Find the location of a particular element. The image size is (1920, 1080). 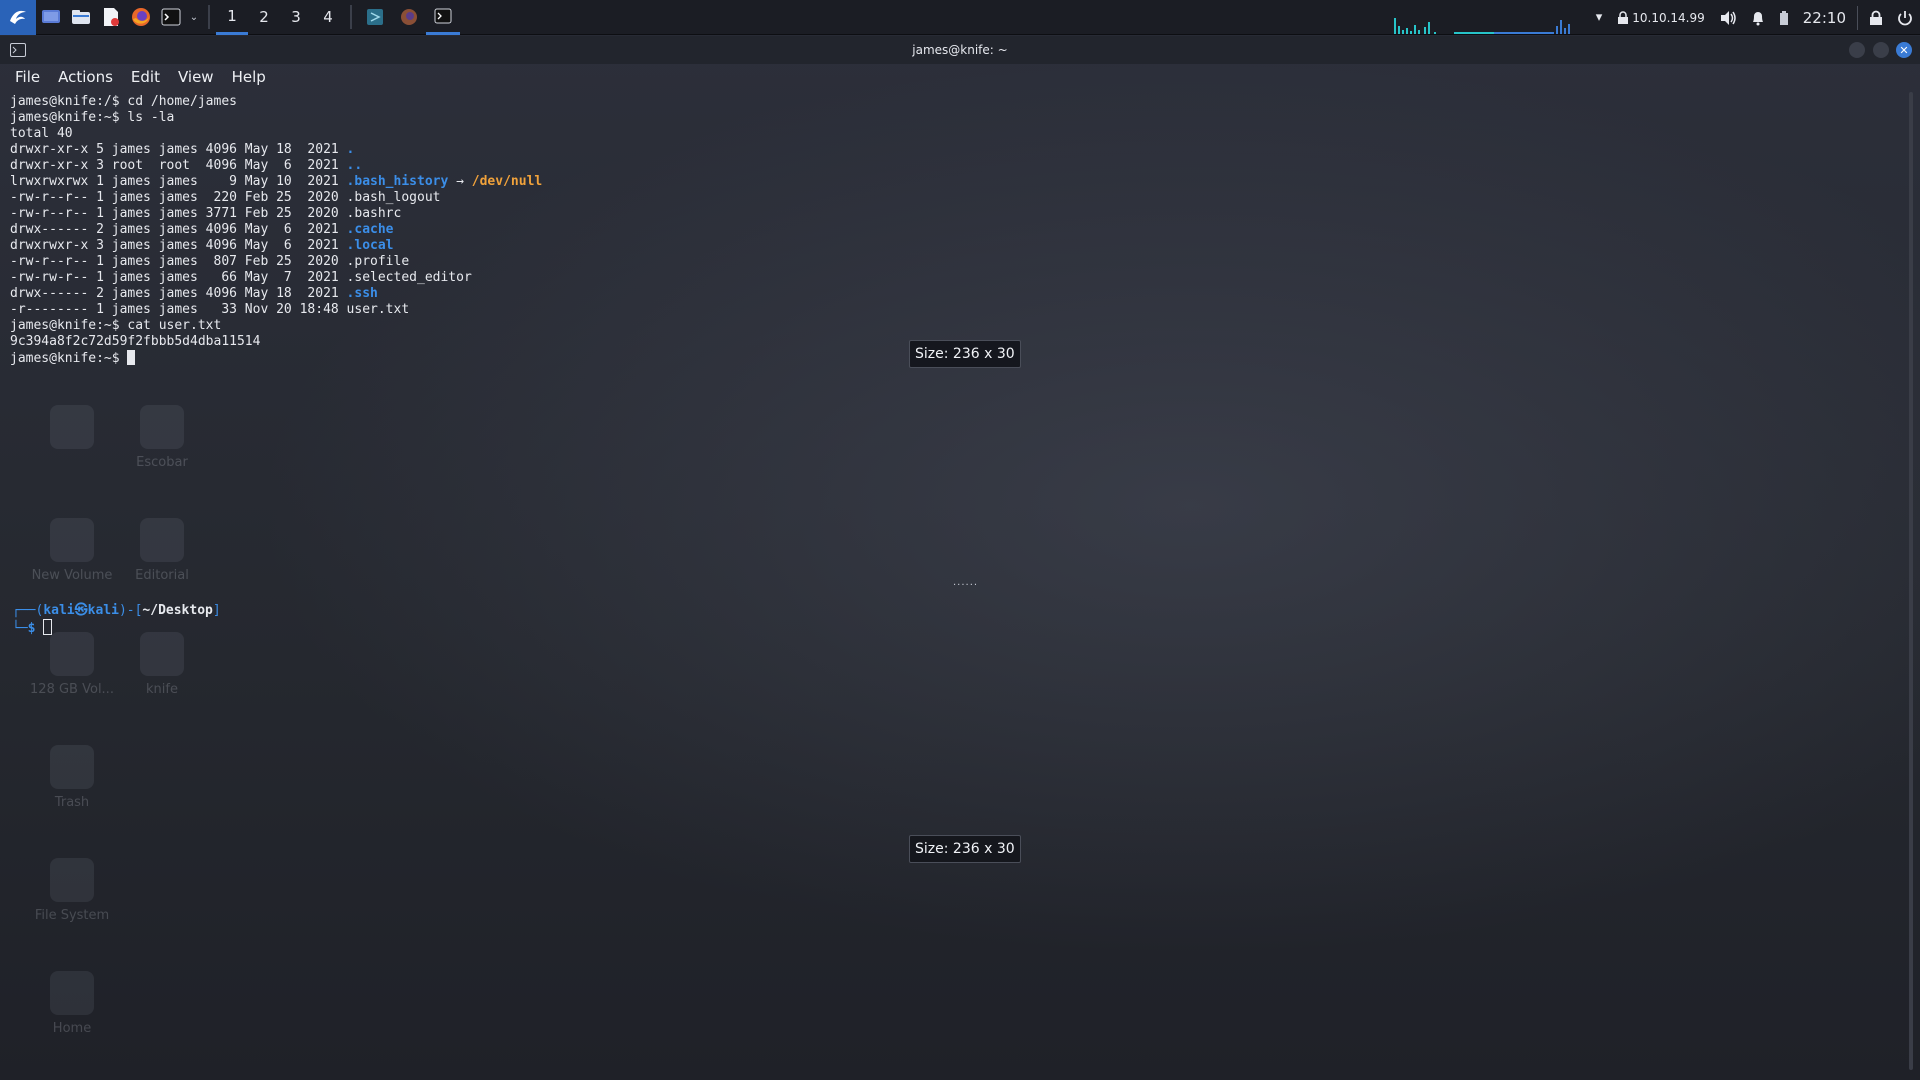

maximize-button is located at coordinates (1881, 50).